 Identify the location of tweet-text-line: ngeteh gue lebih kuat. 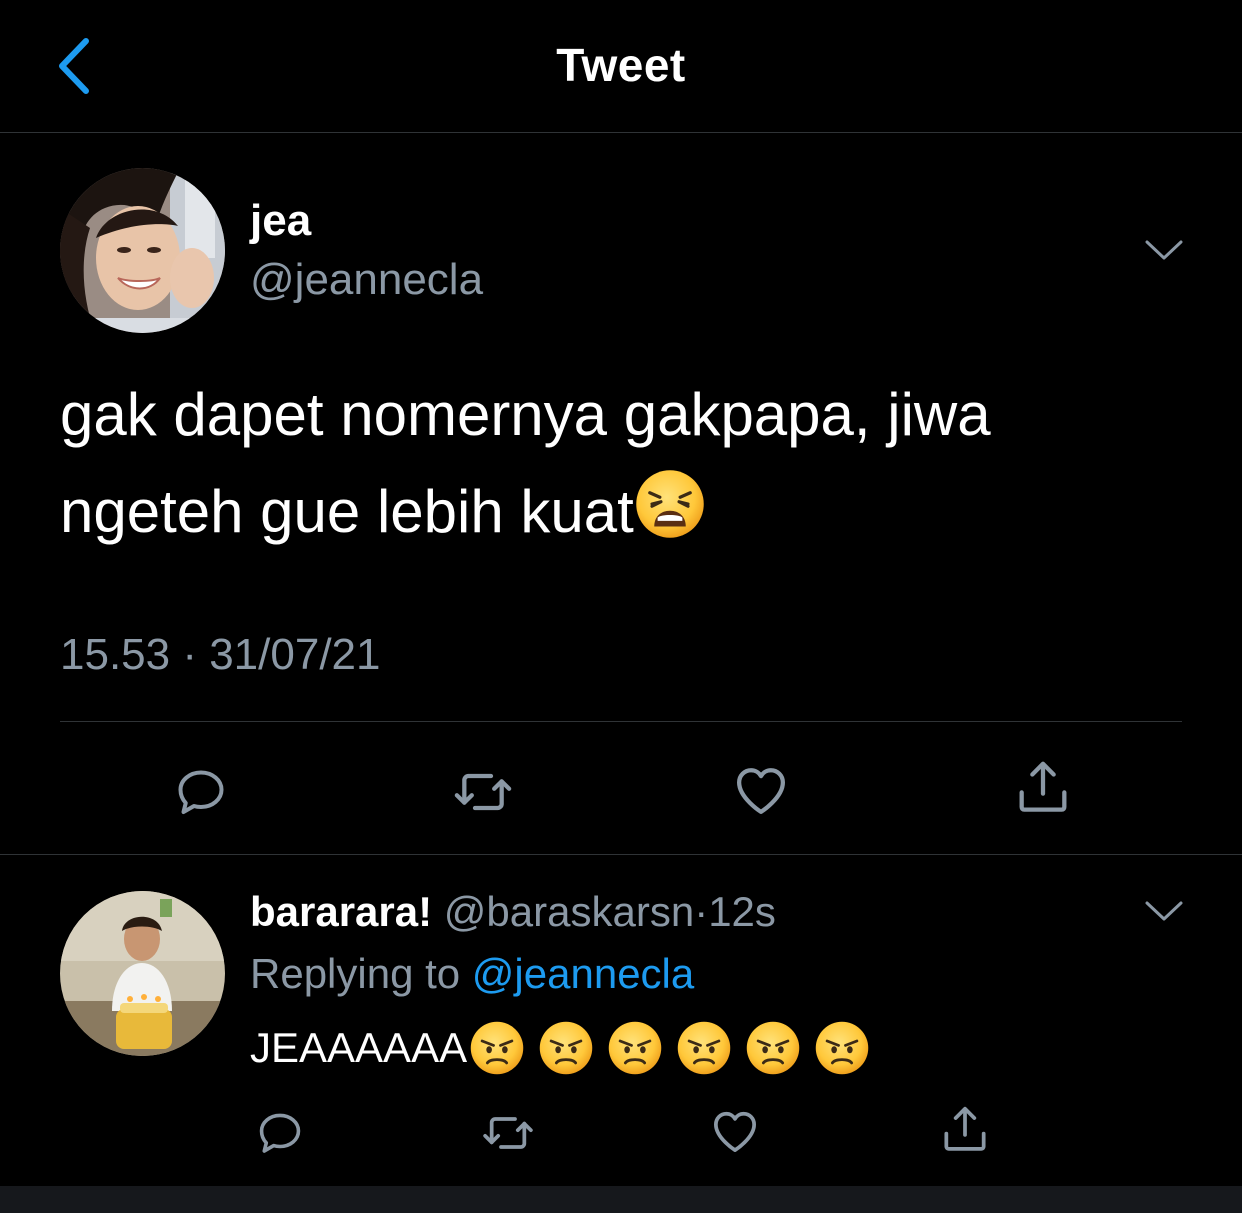
(620, 511).